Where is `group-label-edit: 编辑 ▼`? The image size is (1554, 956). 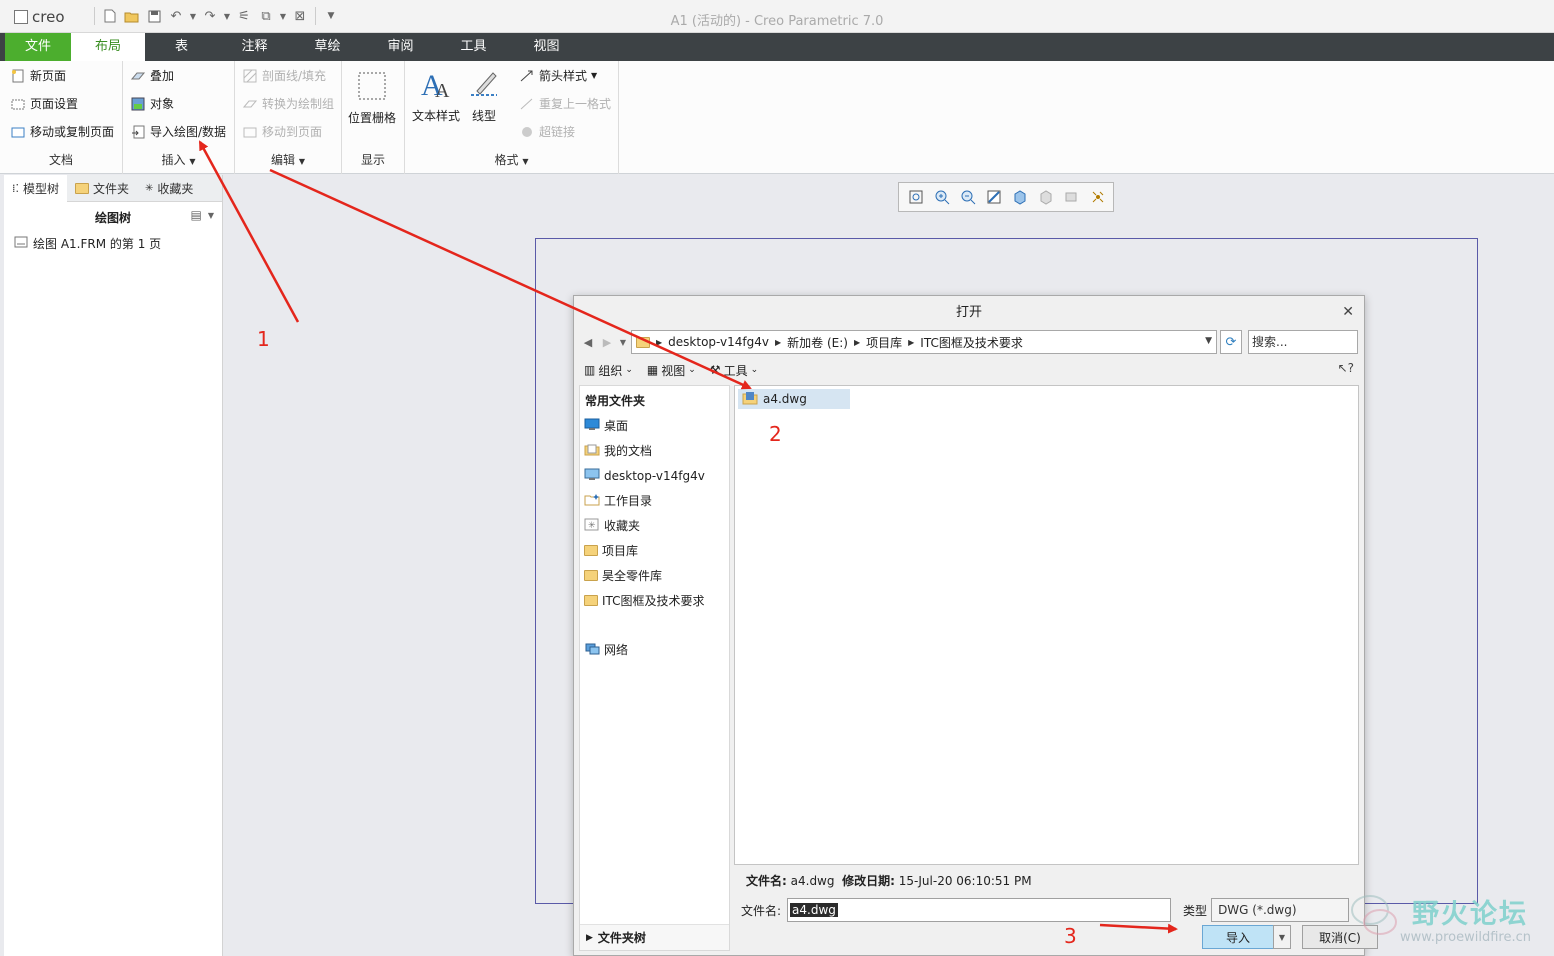 group-label-edit: 编辑 ▼ is located at coordinates (288, 159).